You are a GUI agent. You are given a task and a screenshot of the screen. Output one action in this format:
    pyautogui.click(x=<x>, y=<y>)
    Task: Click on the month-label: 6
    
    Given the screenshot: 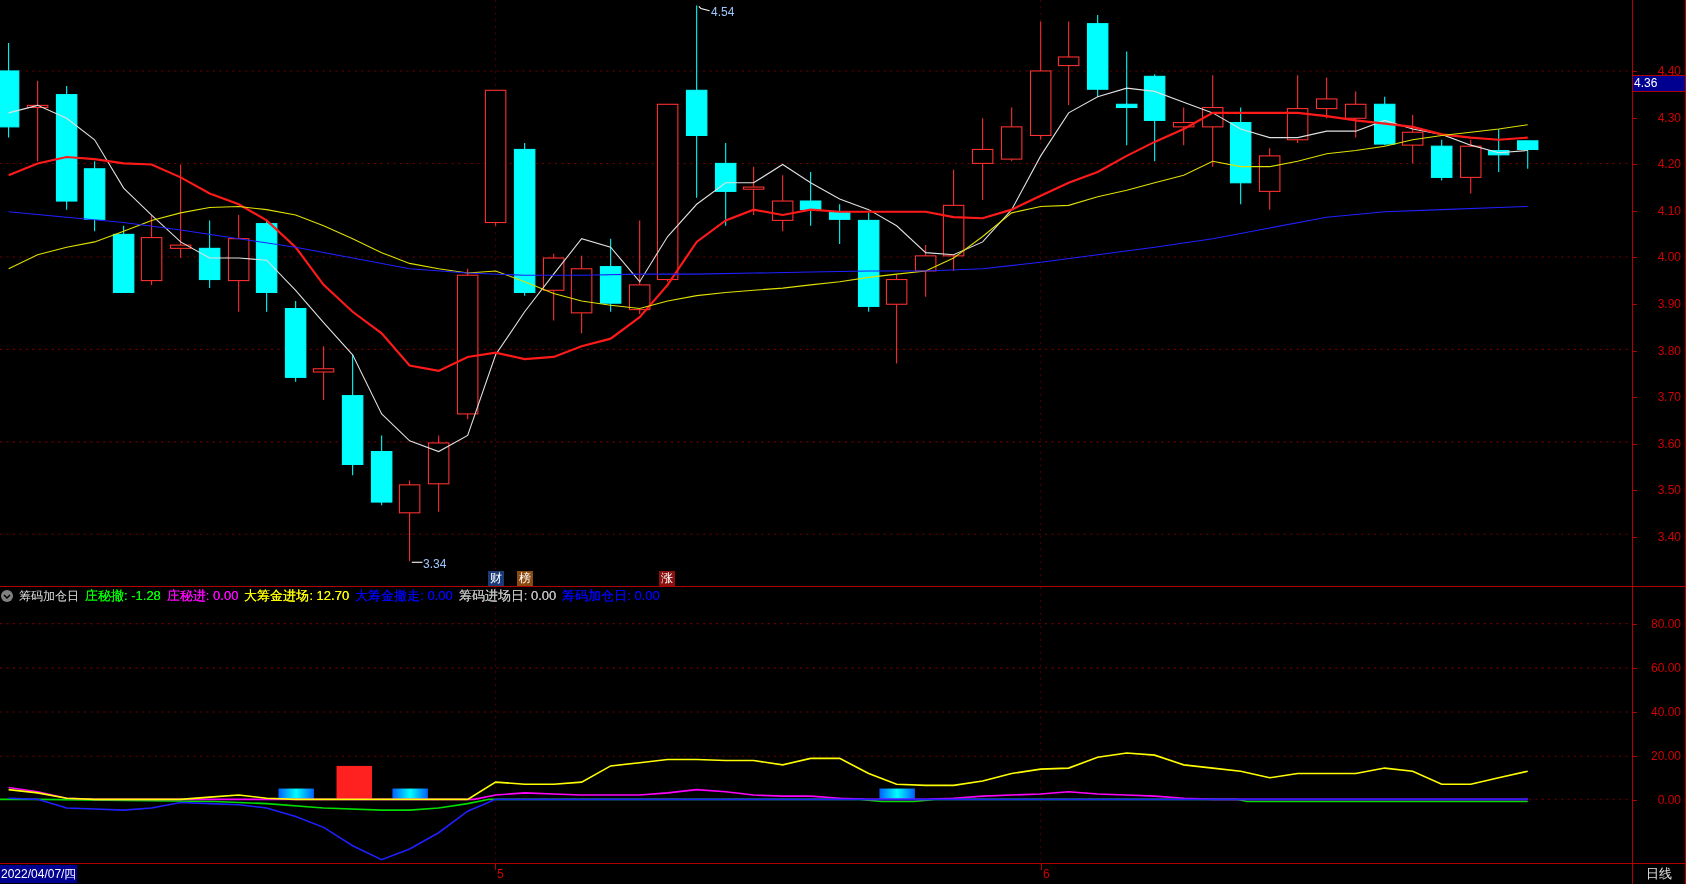 What is the action you would take?
    pyautogui.click(x=1046, y=874)
    